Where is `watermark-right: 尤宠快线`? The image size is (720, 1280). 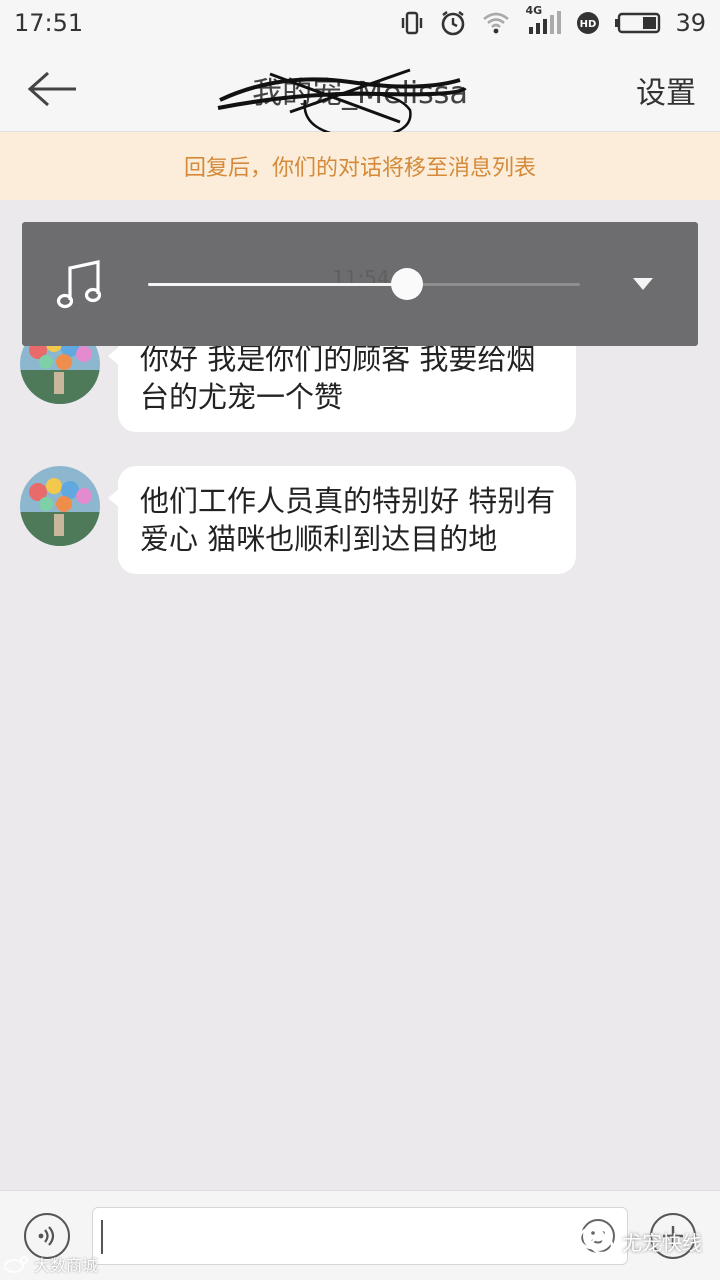
watermark-right: 尤宠快线 is located at coordinates (640, 1241).